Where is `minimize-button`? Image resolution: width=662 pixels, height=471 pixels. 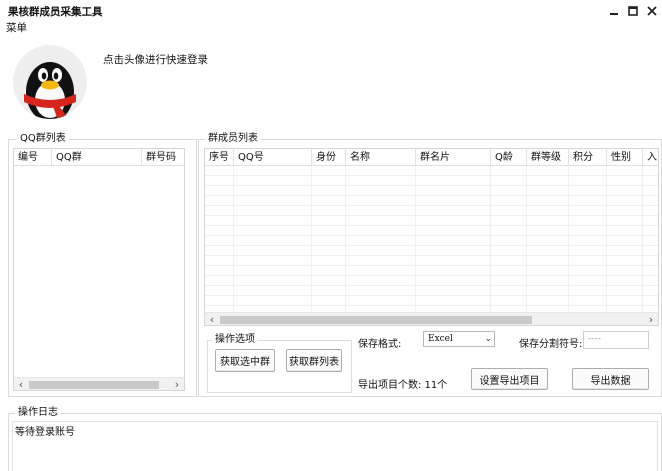 minimize-button is located at coordinates (614, 11).